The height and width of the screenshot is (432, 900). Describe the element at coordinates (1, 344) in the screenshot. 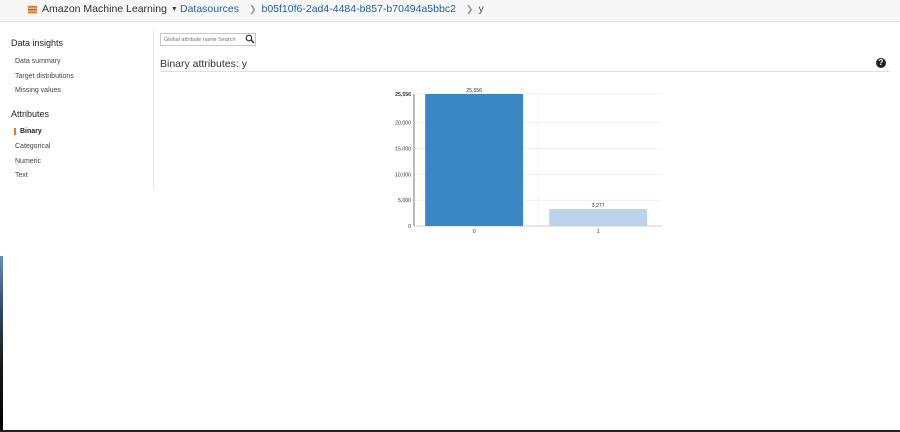

I see `window-edge-strip` at that location.